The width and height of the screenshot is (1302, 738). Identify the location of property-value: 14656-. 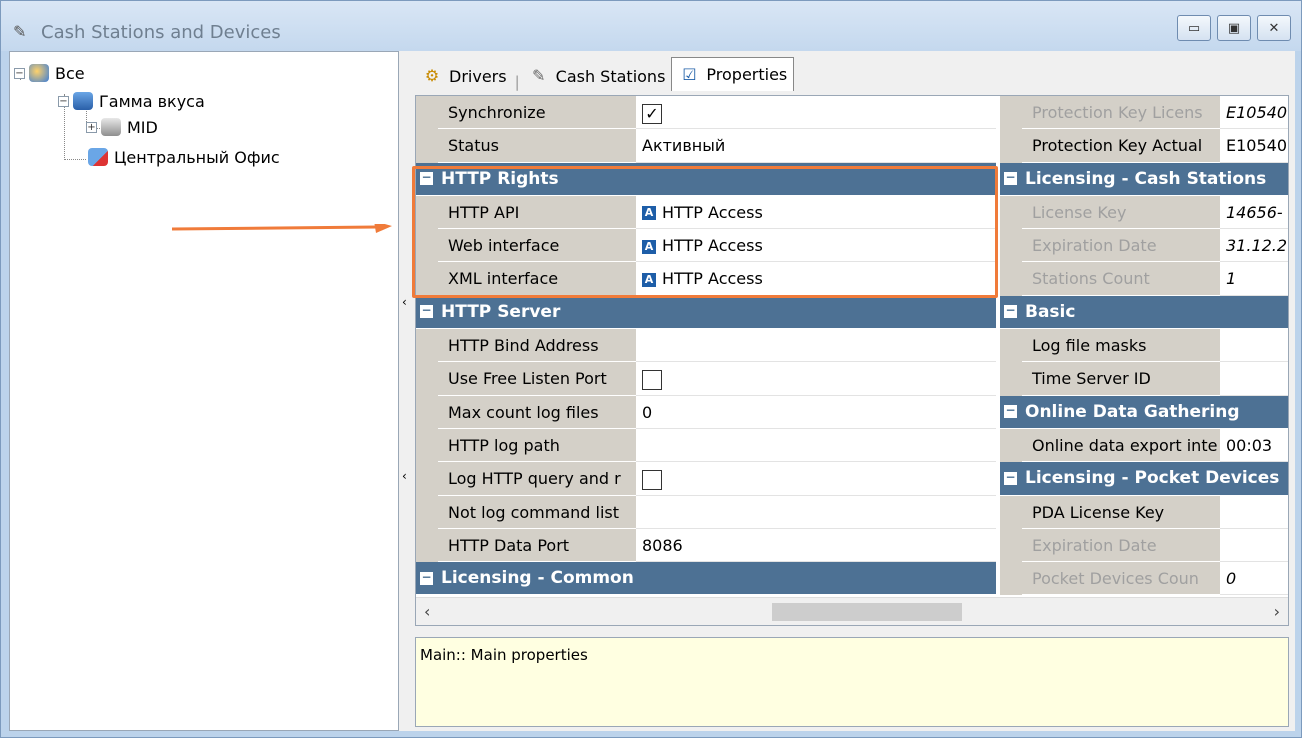
(1254, 212).